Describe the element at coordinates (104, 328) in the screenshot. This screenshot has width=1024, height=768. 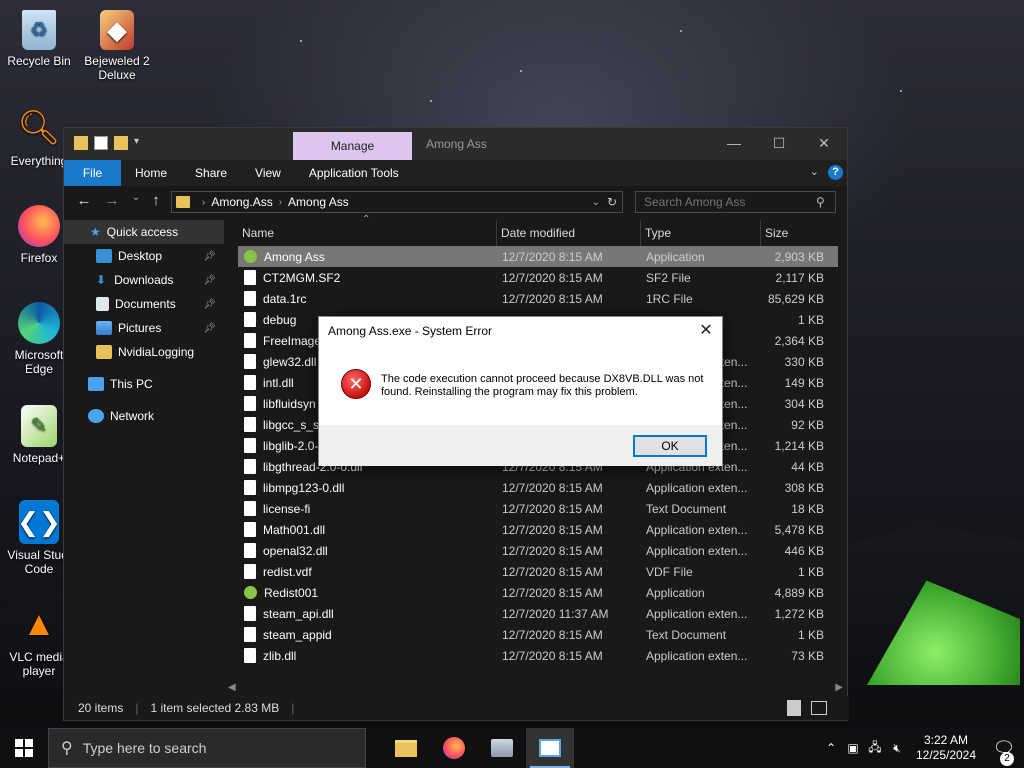
I see `pictures-icon` at that location.